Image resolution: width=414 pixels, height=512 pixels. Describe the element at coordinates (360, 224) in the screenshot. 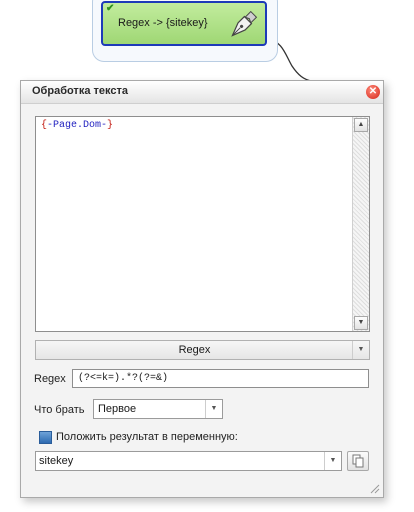

I see `editor-scrollbar: ▲ ▼` at that location.